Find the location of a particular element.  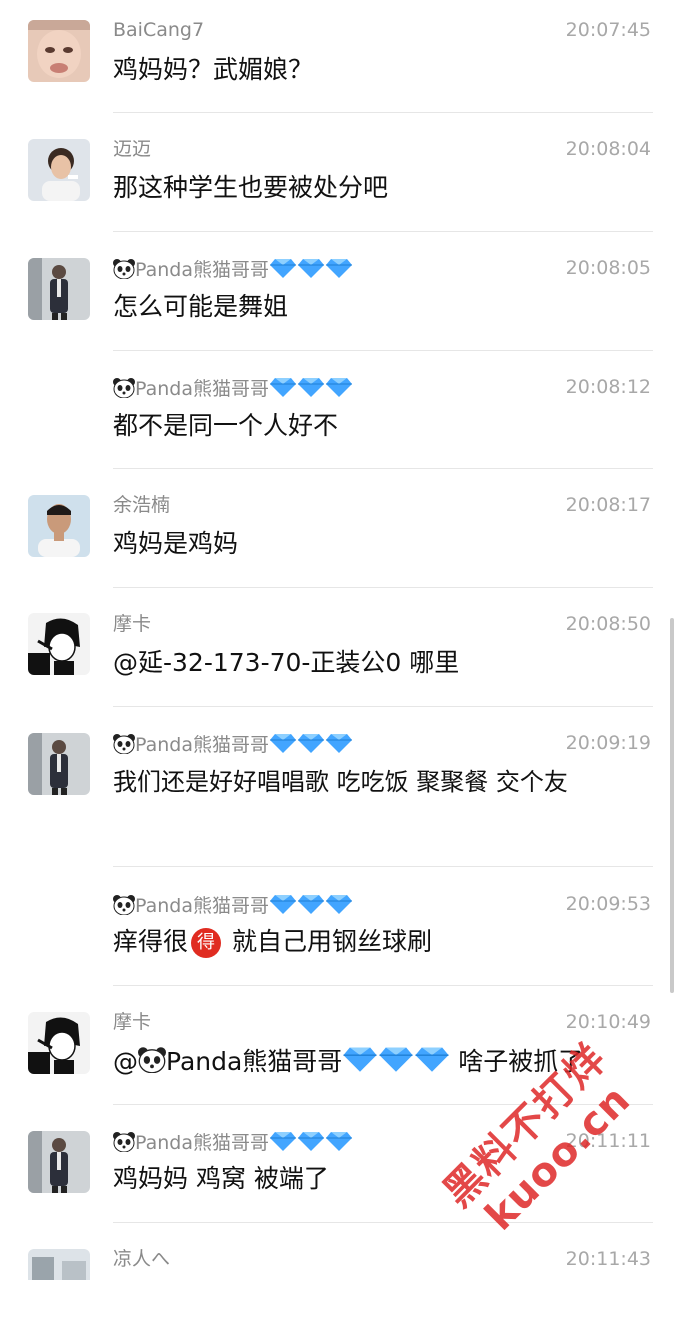

sender-name: 余浩楠 is located at coordinates (142, 505).